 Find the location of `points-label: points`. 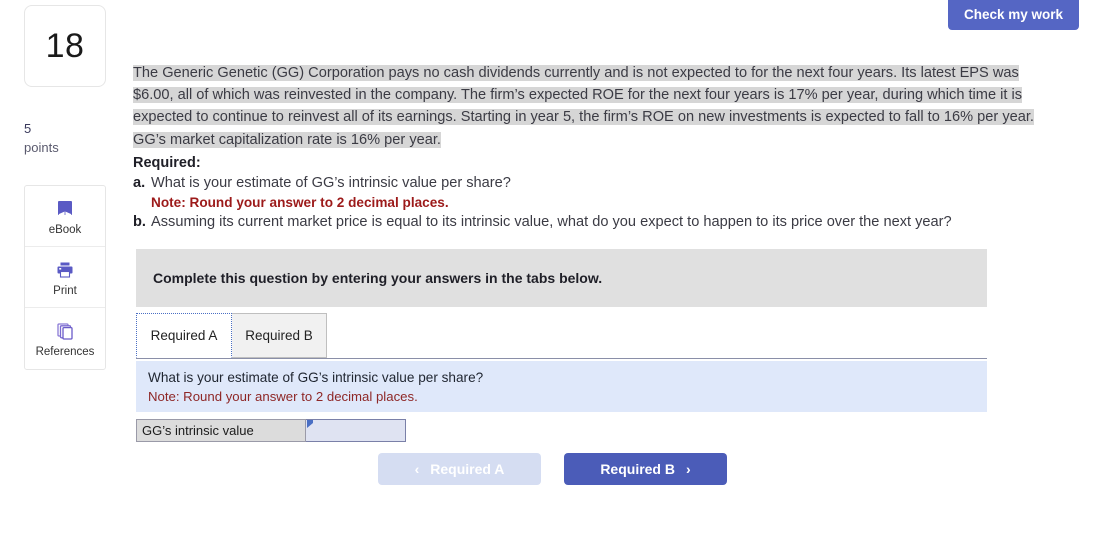

points-label: points is located at coordinates (41, 147).